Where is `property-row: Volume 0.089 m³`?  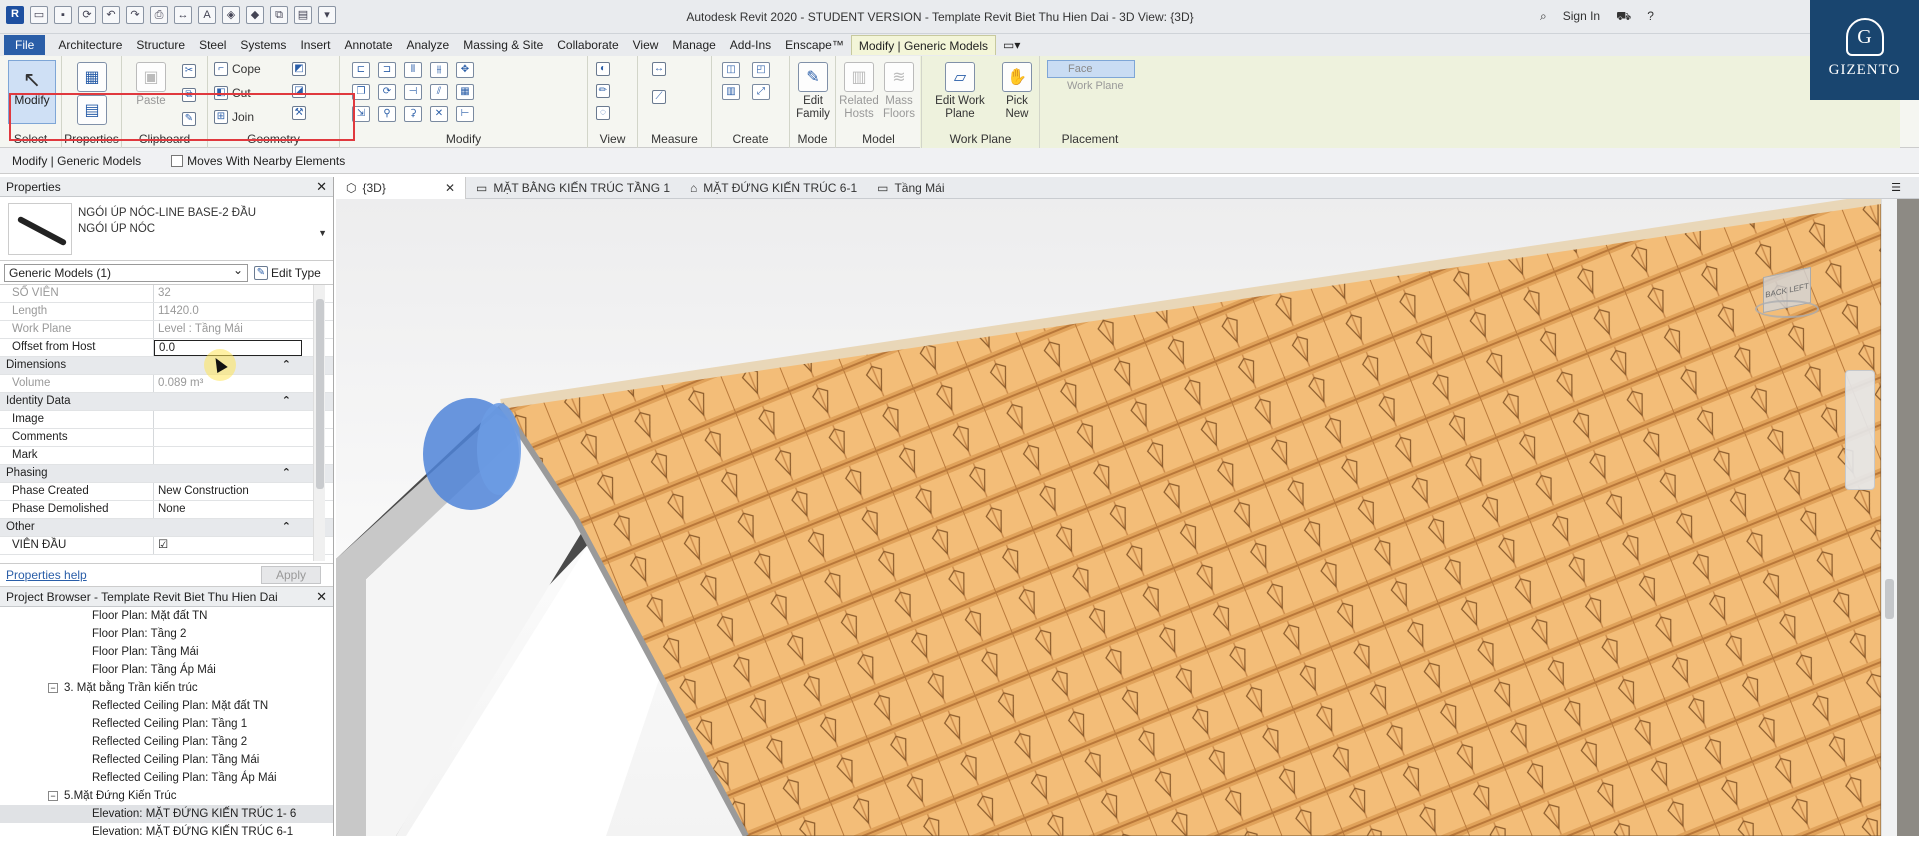
property-row: Volume 0.089 m³ is located at coordinates (166, 384).